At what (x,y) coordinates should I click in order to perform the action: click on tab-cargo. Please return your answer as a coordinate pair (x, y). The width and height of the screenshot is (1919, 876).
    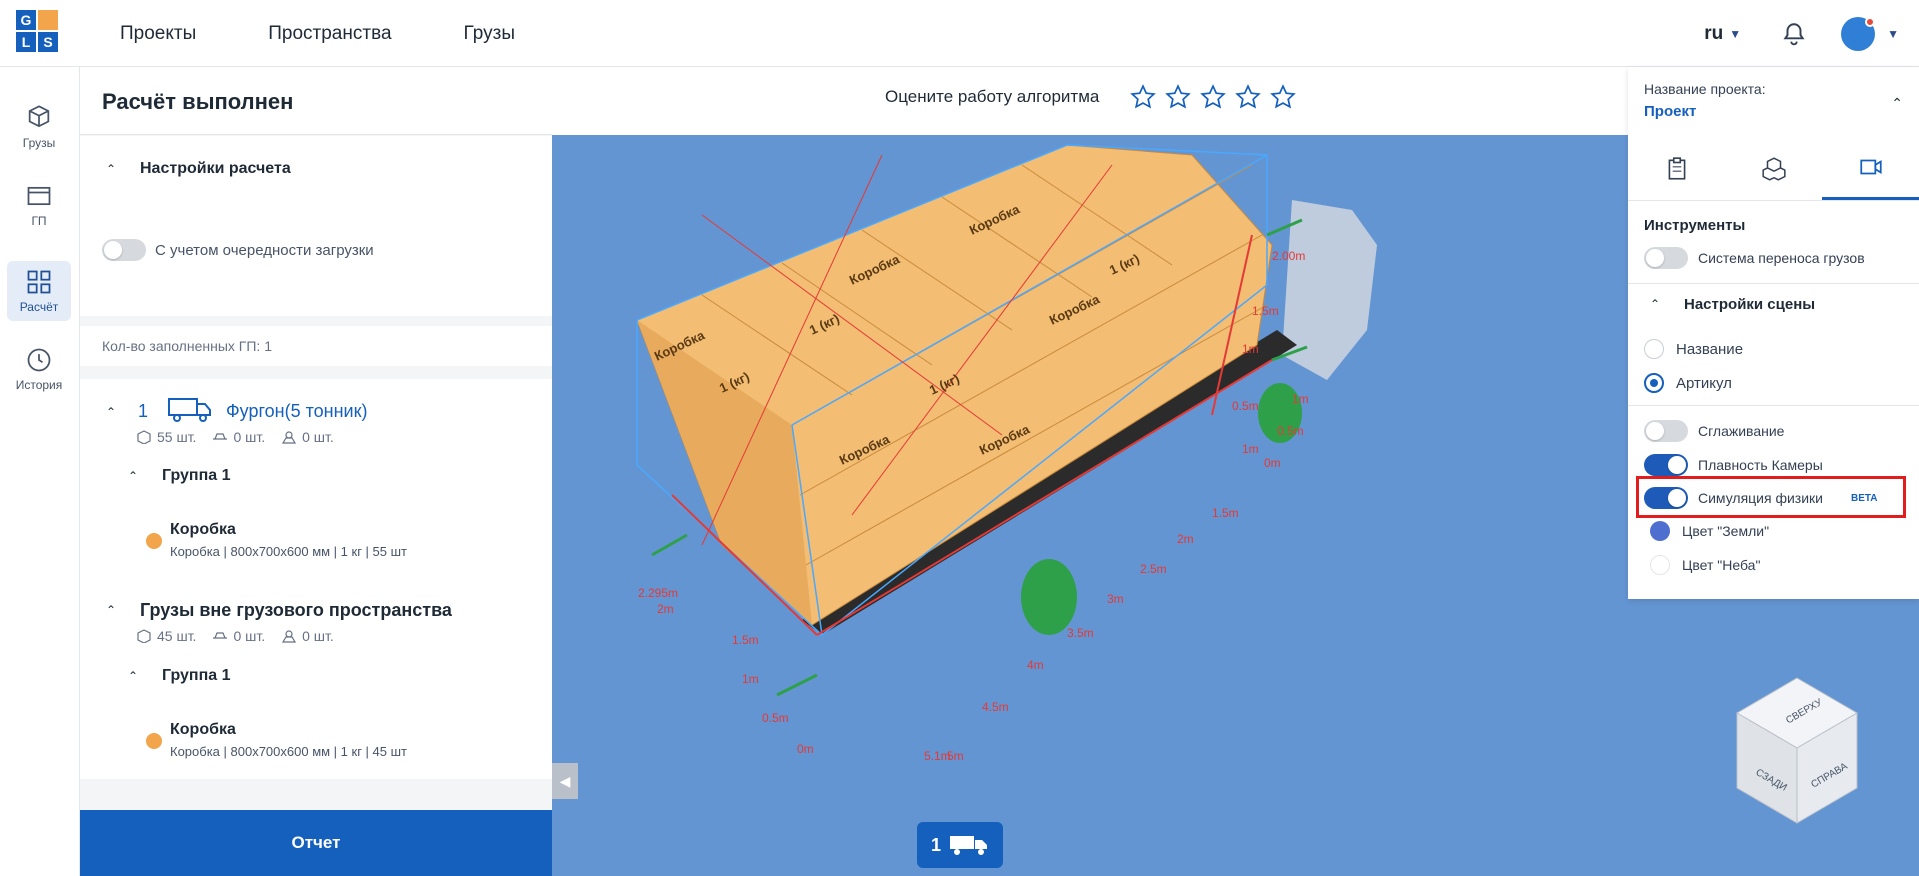
    Looking at the image, I should click on (1773, 168).